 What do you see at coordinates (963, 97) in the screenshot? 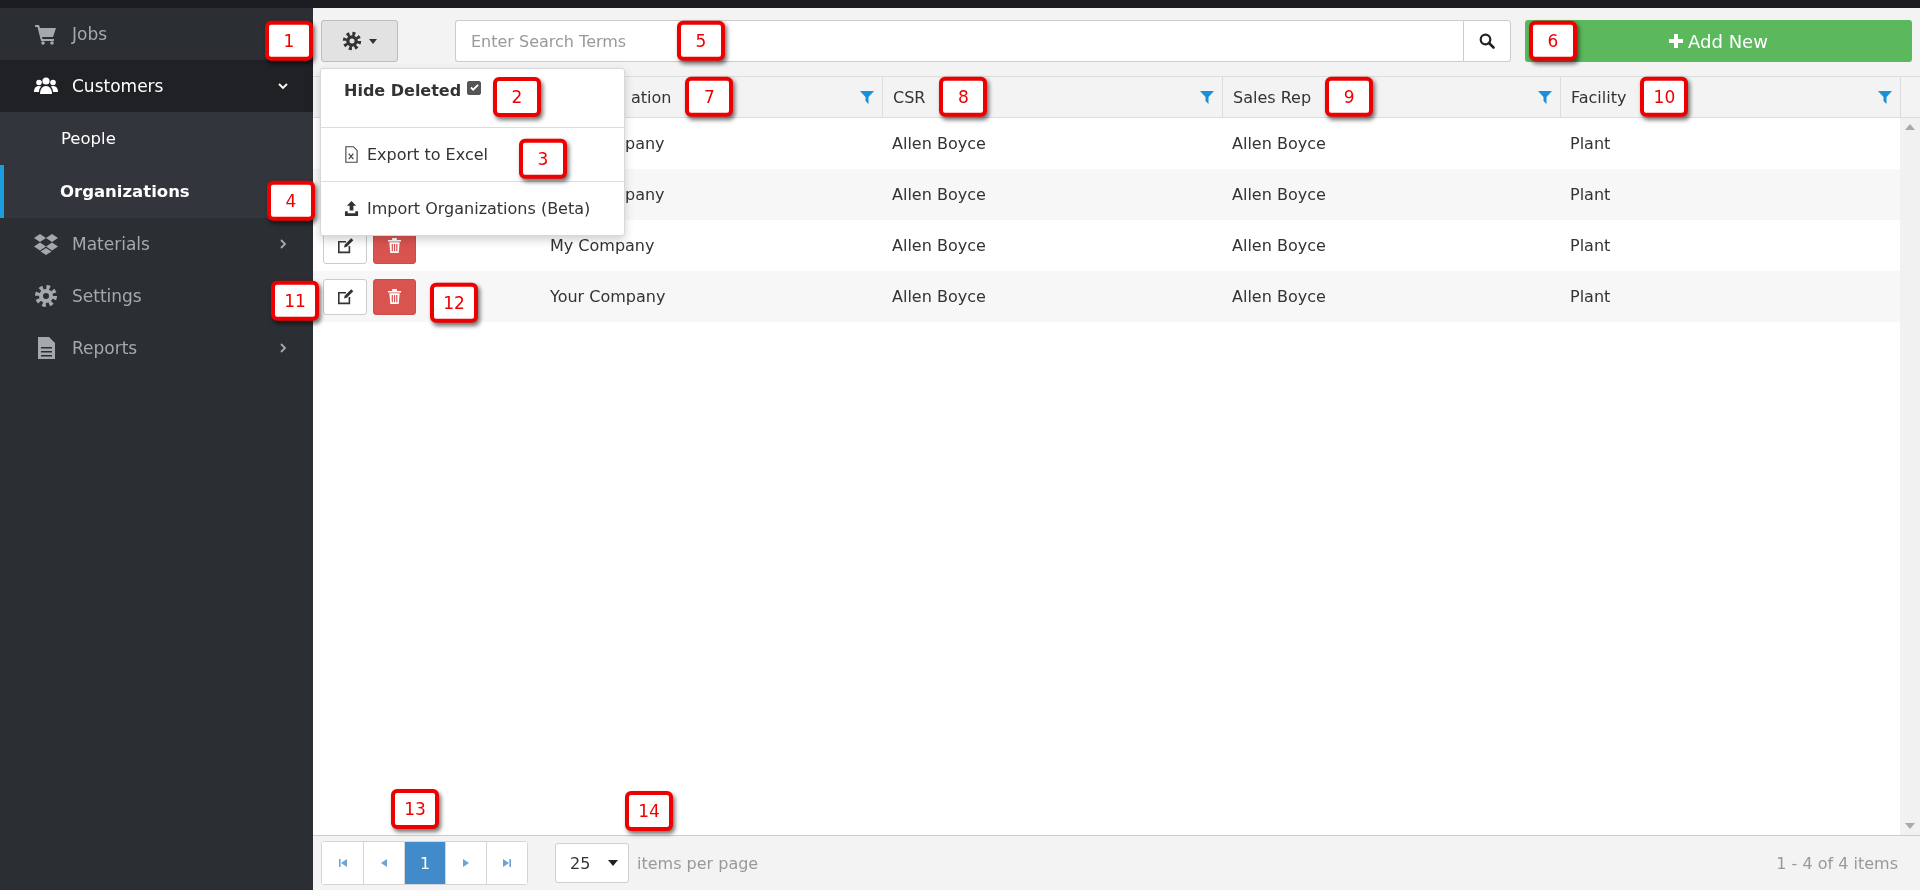
I see `annotation-tooltip: 8` at bounding box center [963, 97].